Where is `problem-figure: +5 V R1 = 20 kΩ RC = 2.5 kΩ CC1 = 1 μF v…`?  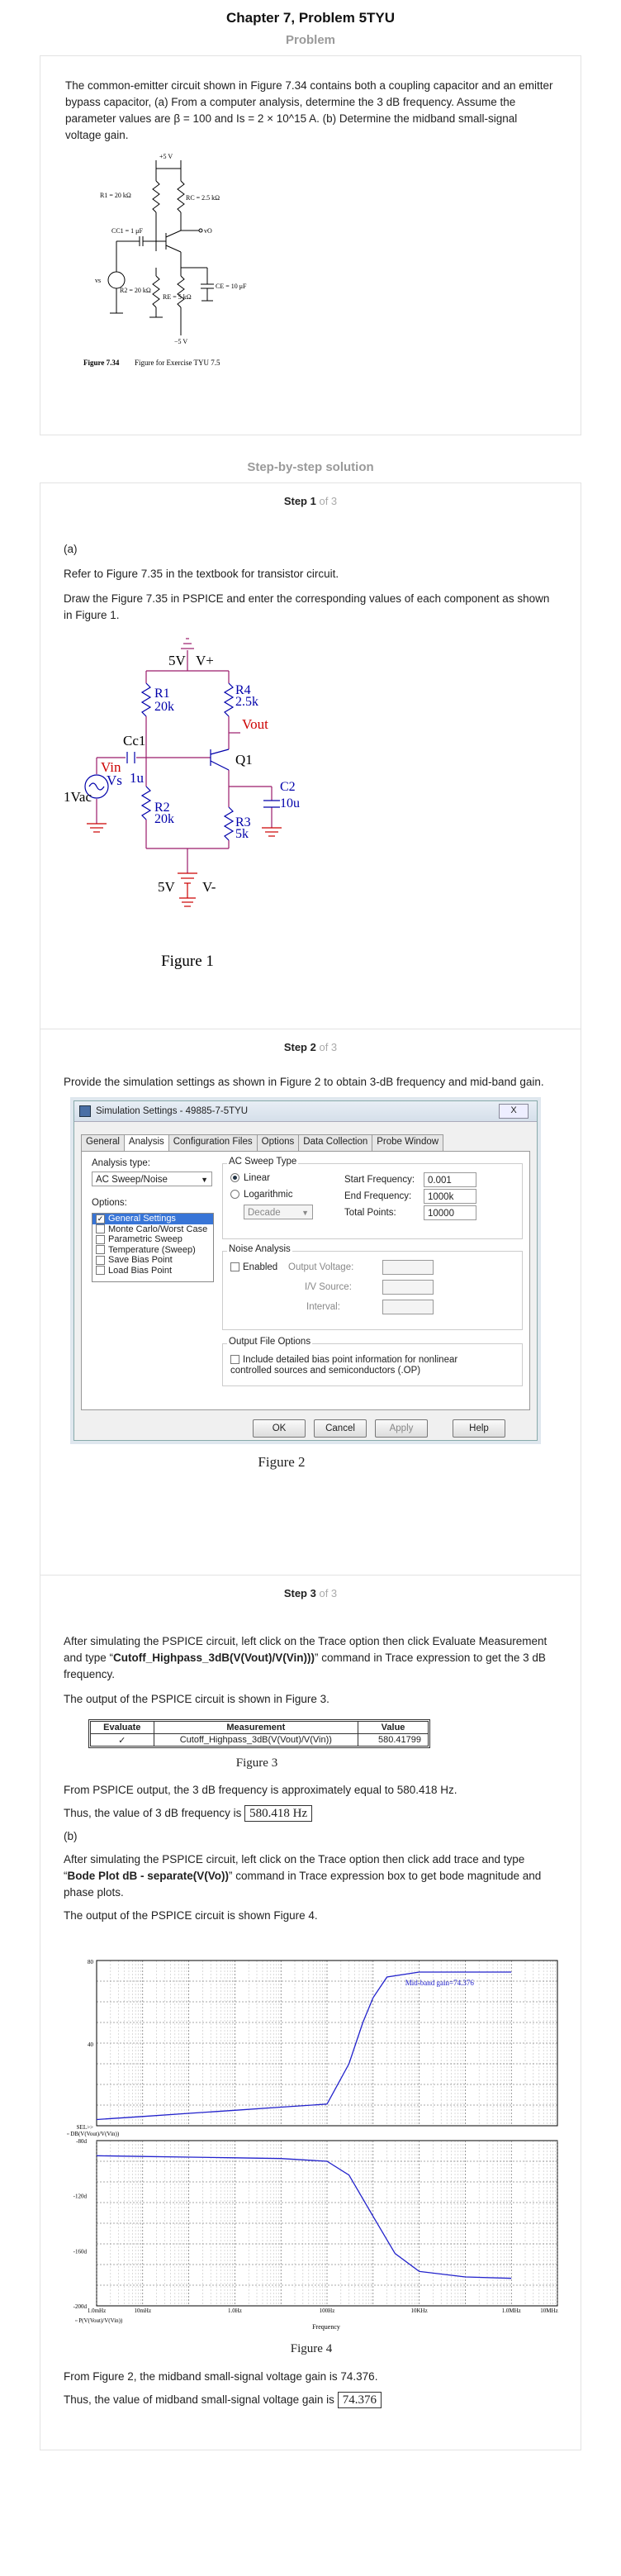 problem-figure: +5 V R1 = 20 kΩ RC = 2.5 kΩ CC1 = 1 μF v… is located at coordinates (165, 260).